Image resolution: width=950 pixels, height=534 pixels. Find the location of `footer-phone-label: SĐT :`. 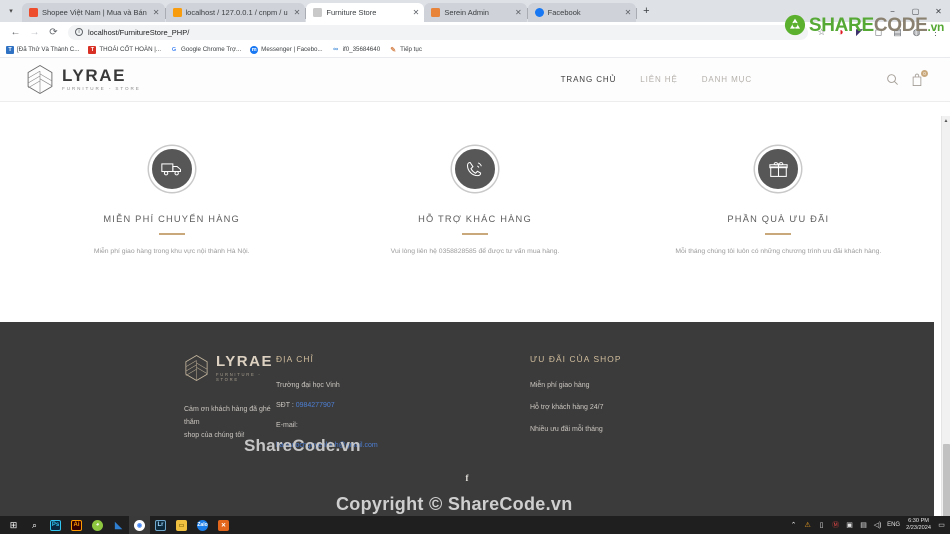

footer-phone-label: SĐT : is located at coordinates (286, 405).